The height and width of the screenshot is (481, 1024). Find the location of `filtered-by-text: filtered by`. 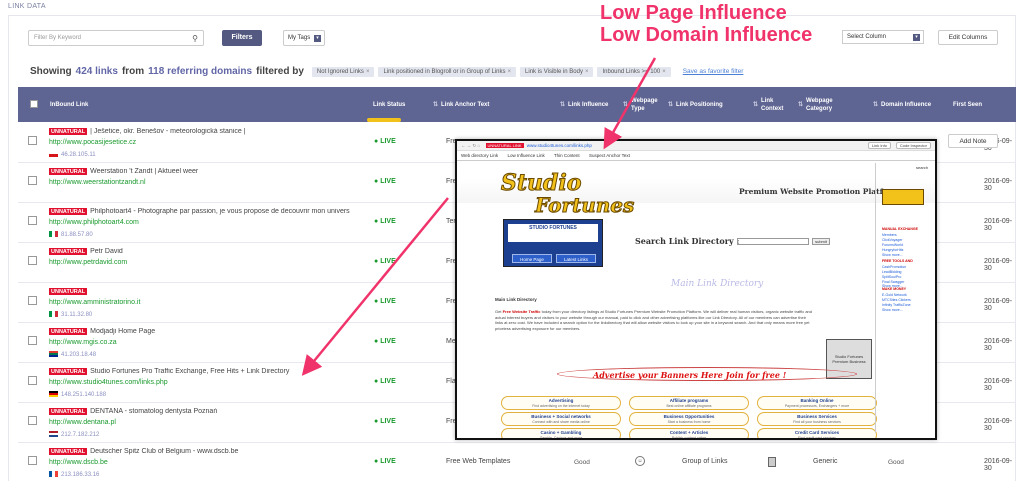

filtered-by-text: filtered by is located at coordinates (280, 71).